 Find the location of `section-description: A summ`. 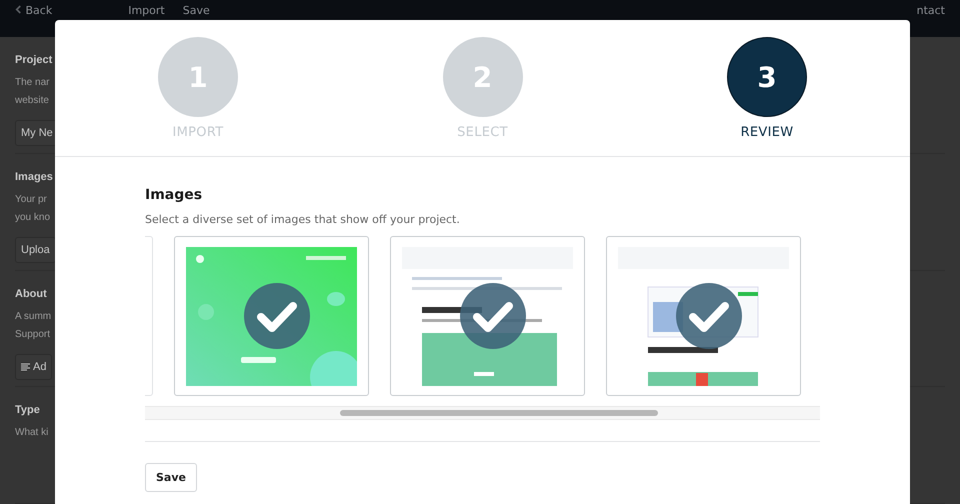

section-description: A summ is located at coordinates (33, 317).